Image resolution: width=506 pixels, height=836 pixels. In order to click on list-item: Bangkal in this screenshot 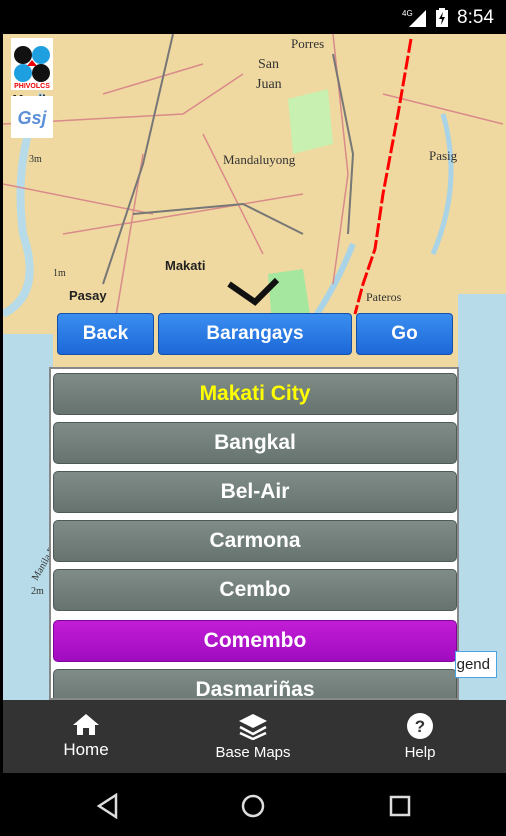, I will do `click(255, 443)`.